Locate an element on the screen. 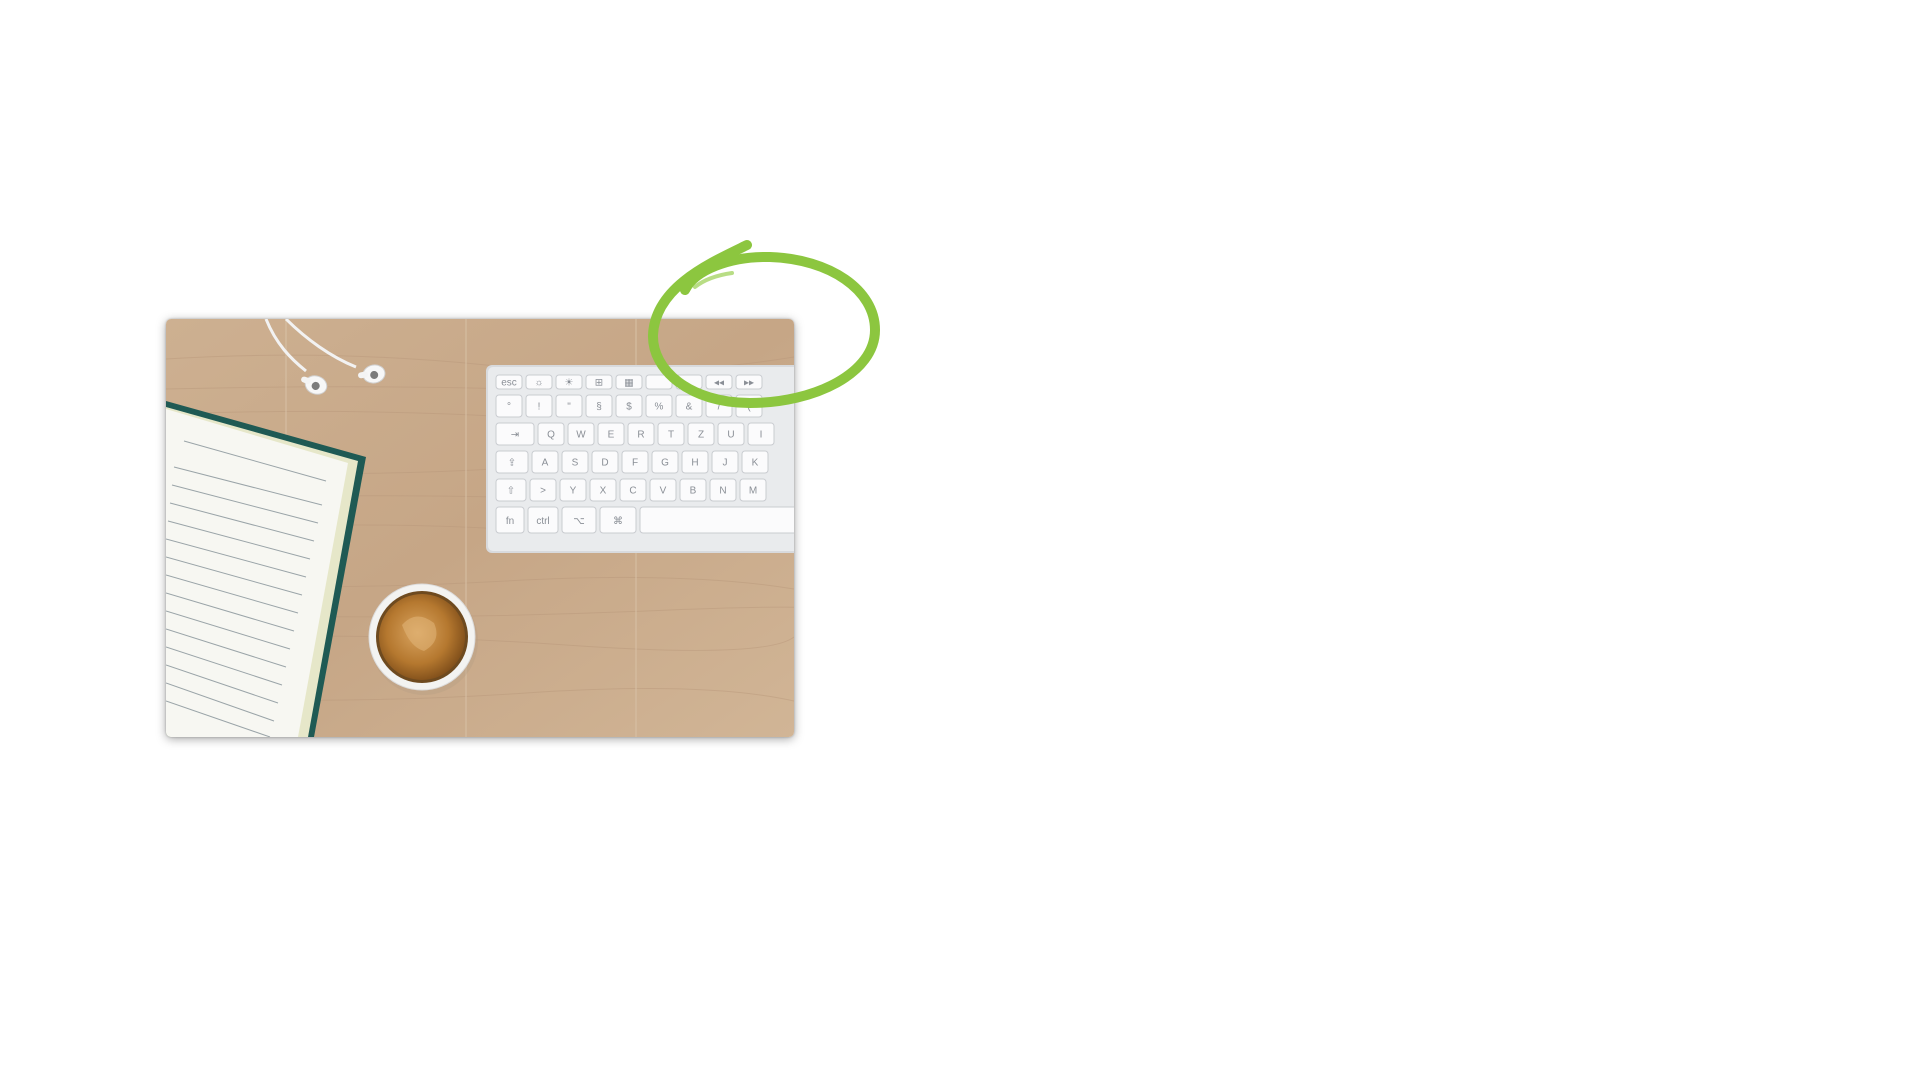 This screenshot has width=1920, height=1080. keyboard-key-label: ☼ is located at coordinates (538, 383).